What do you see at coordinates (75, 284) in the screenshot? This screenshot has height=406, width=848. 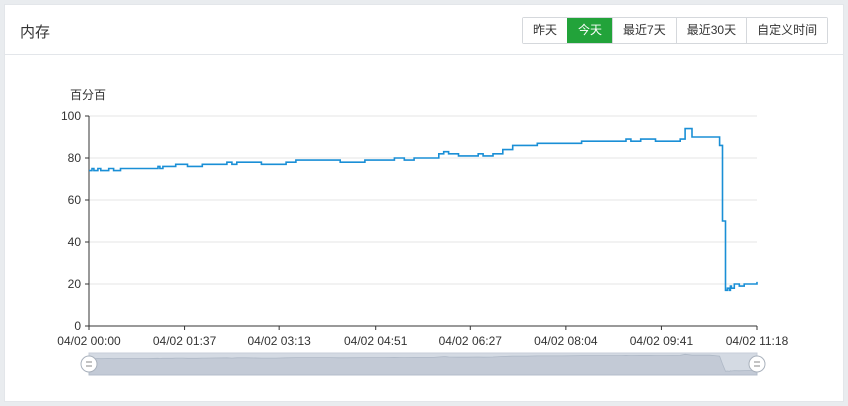 I see `y-tick-label: 20` at bounding box center [75, 284].